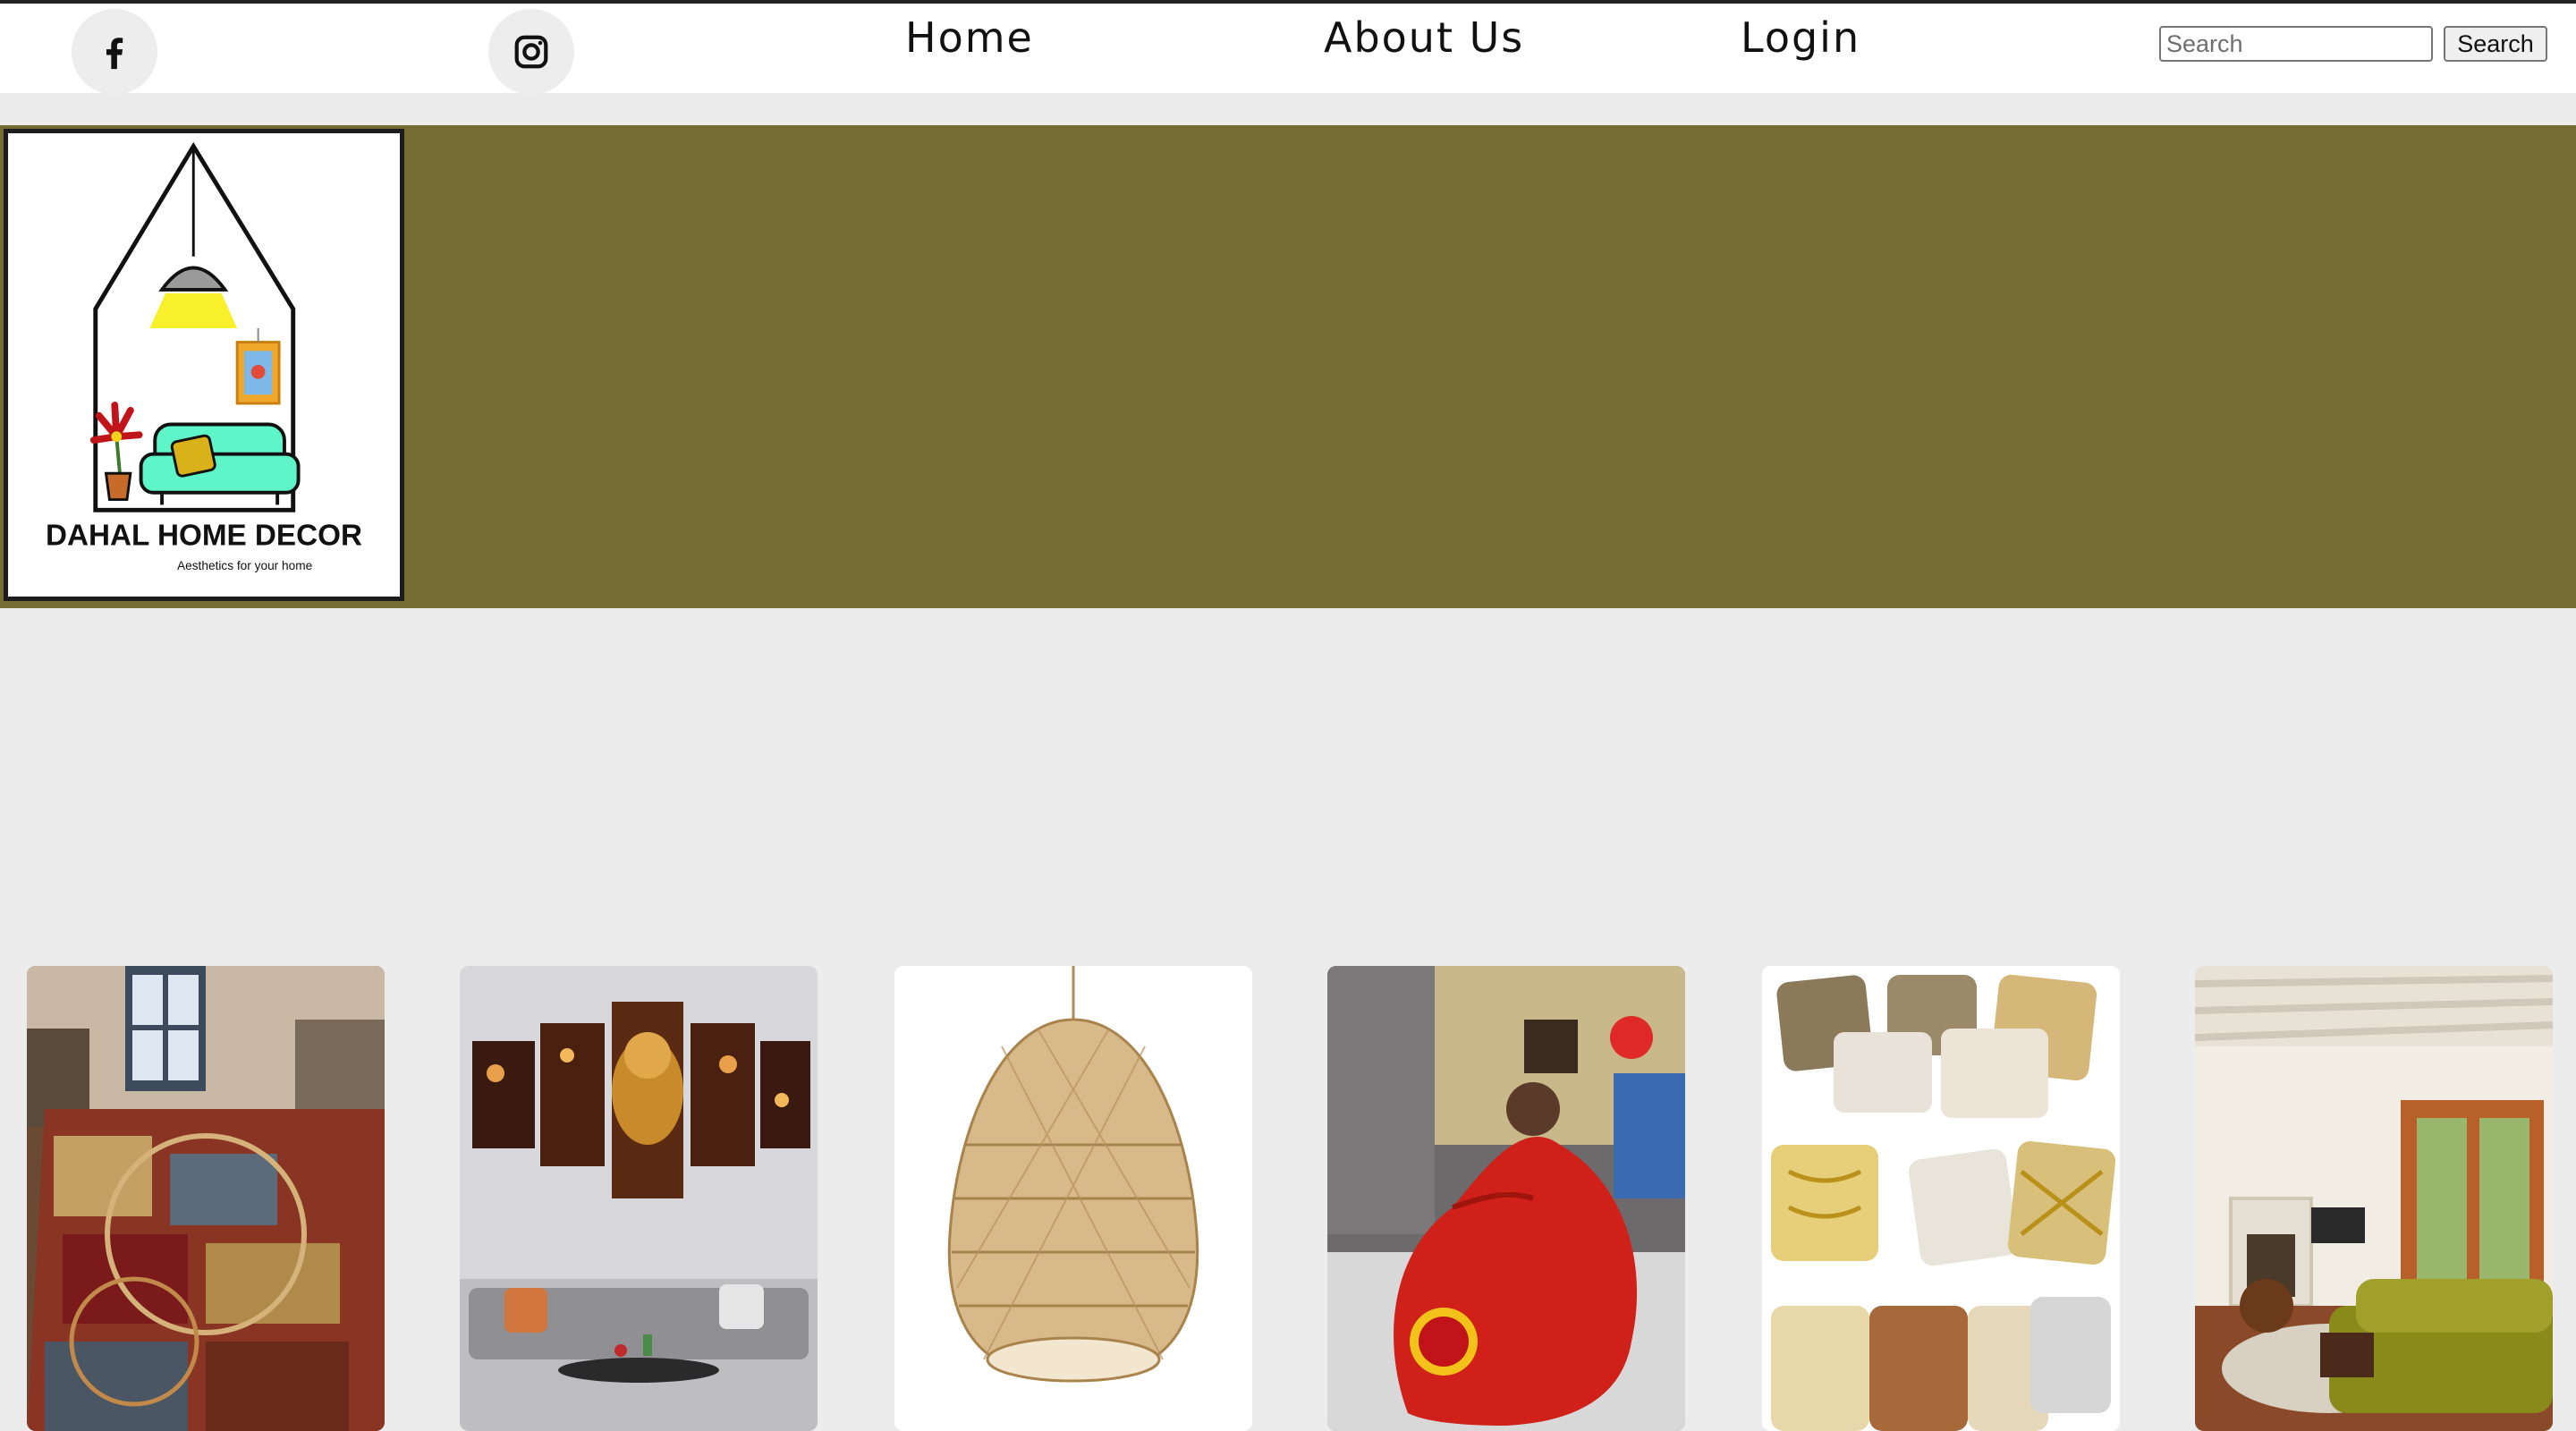 Image resolution: width=2576 pixels, height=1431 pixels. Describe the element at coordinates (1288, 48) in the screenshot. I see `top-navigation-bar: Home About Us Login Search` at that location.